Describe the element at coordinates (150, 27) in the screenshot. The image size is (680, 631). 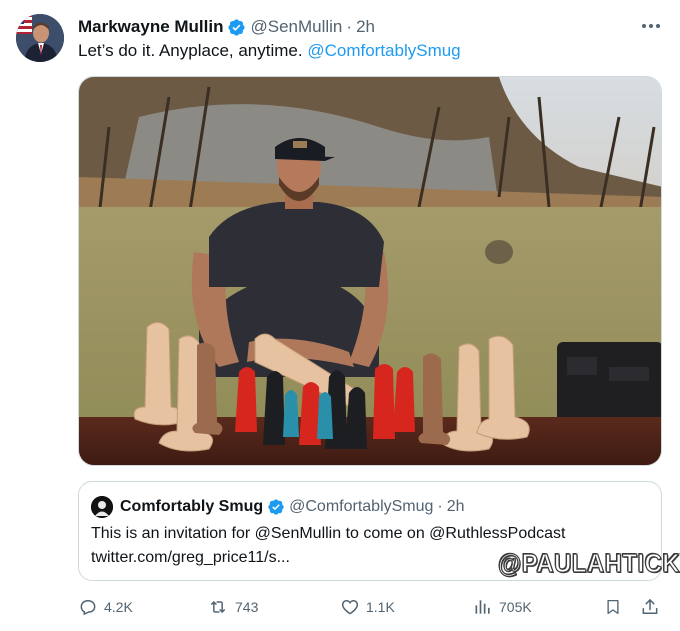
I see `author-name: Markwayne Mullin` at that location.